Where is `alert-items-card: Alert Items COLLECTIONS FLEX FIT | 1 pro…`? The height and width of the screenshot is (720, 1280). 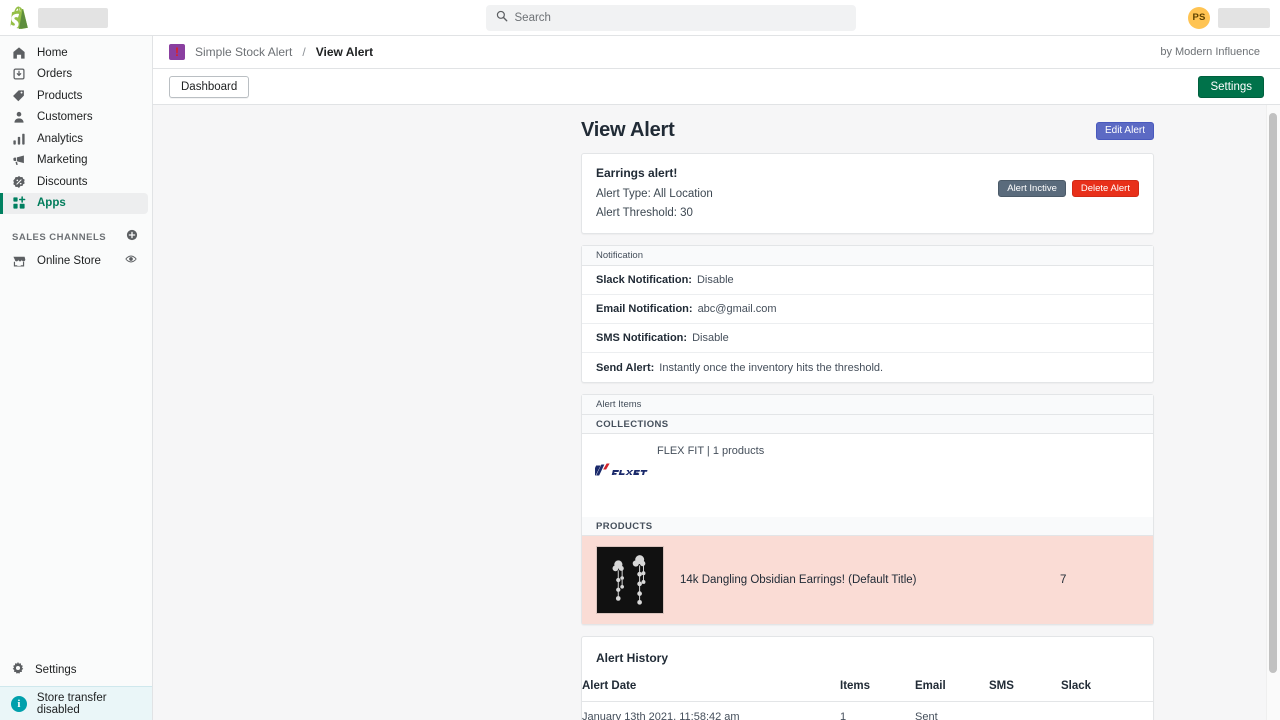
alert-items-card: Alert Items COLLECTIONS FLEX FIT | 1 pro… is located at coordinates (867, 509).